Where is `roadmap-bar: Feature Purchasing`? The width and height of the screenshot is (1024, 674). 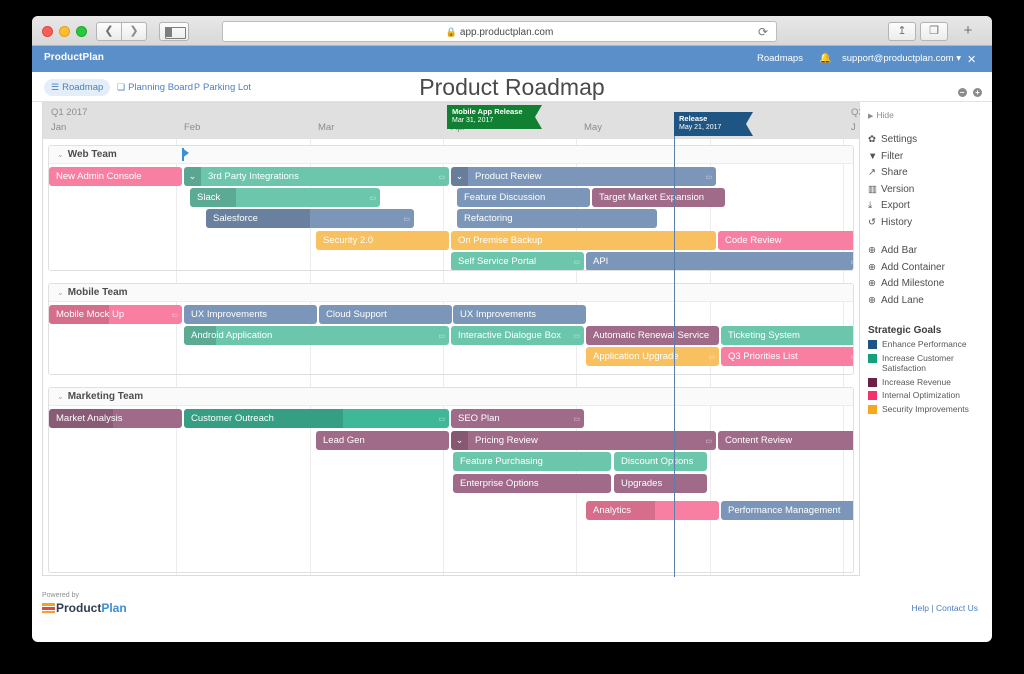 roadmap-bar: Feature Purchasing is located at coordinates (532, 461).